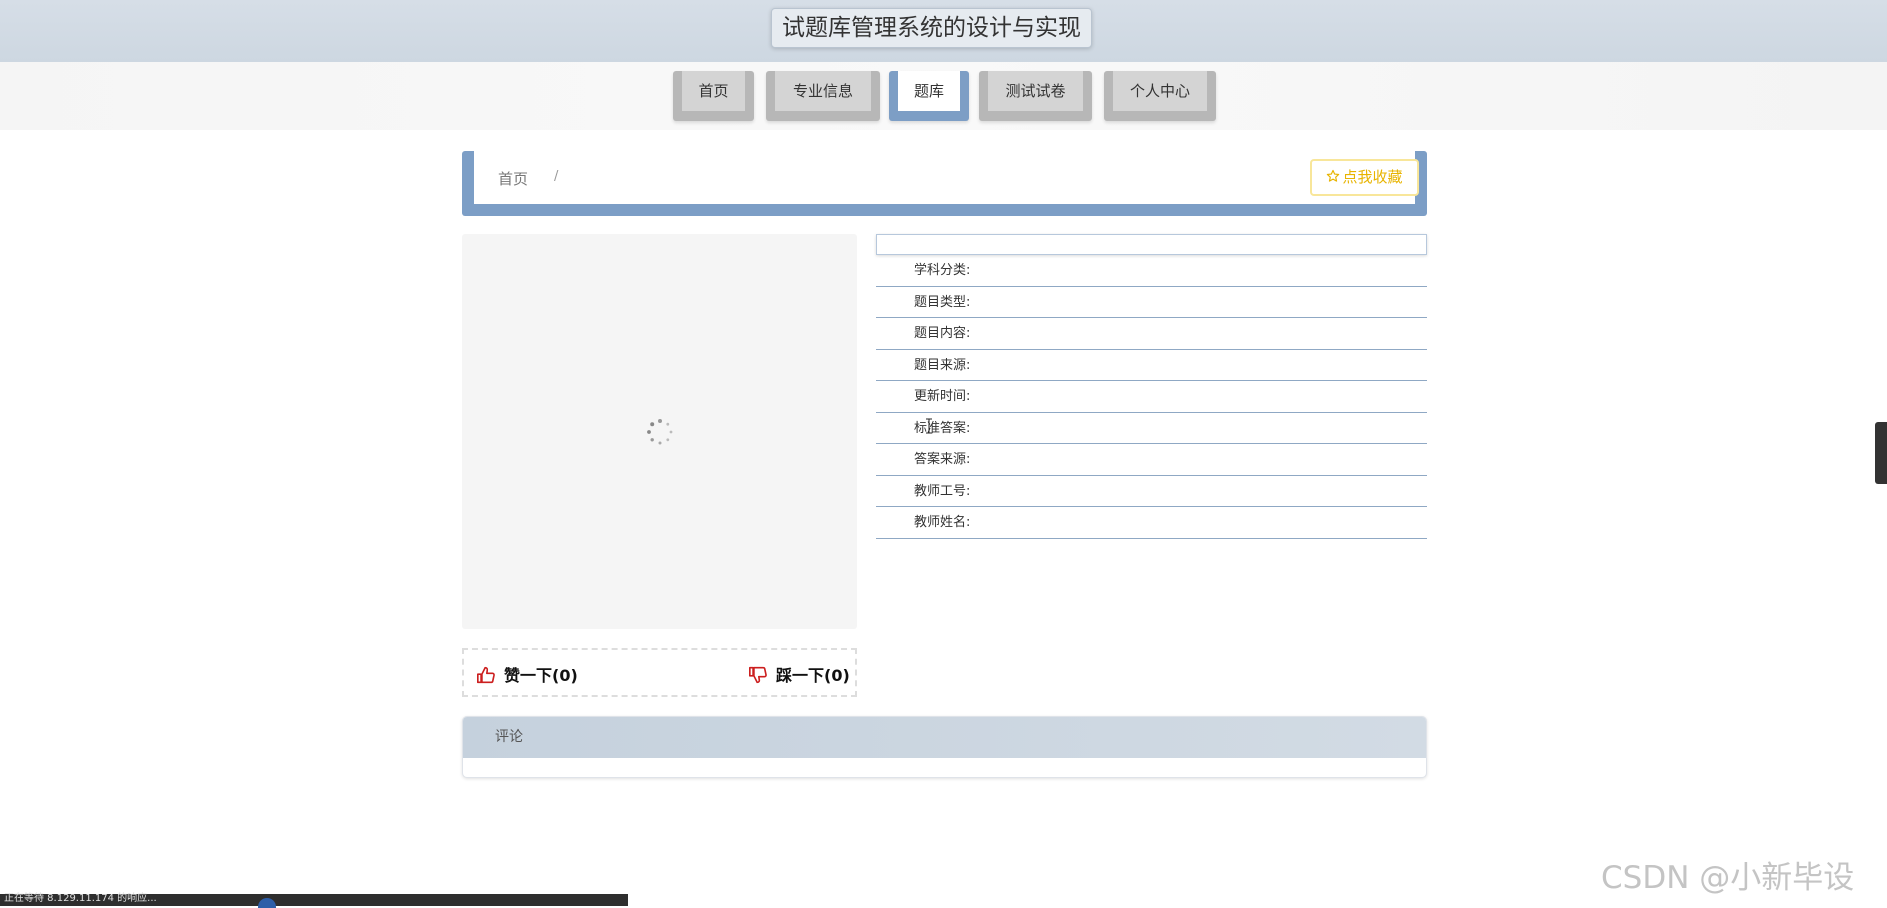  I want to click on thumbs-down-icon, so click(757, 675).